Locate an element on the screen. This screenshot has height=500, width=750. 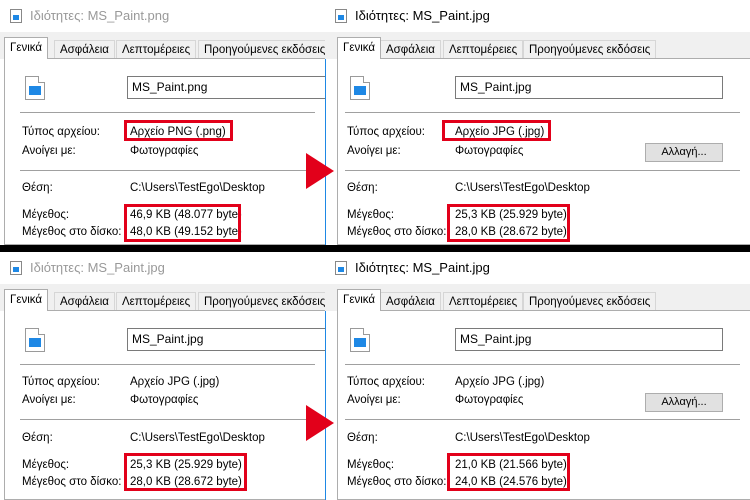
window-title: Ιδιότητες: MS_Paint.png is located at coordinates (100, 15).